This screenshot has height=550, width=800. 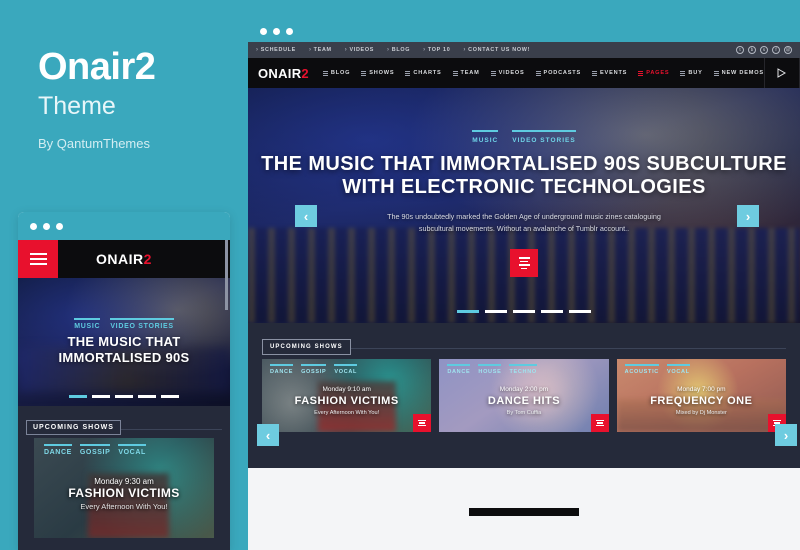 I want to click on show-card-tag: HOUSE, so click(x=490, y=369).